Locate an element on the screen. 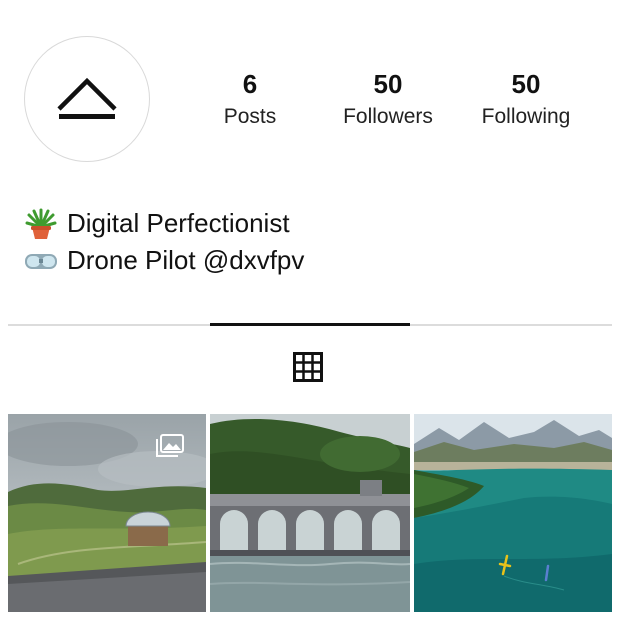  profile-stats: 6 Posts 50 Followers 50 Following is located at coordinates (390, 103).